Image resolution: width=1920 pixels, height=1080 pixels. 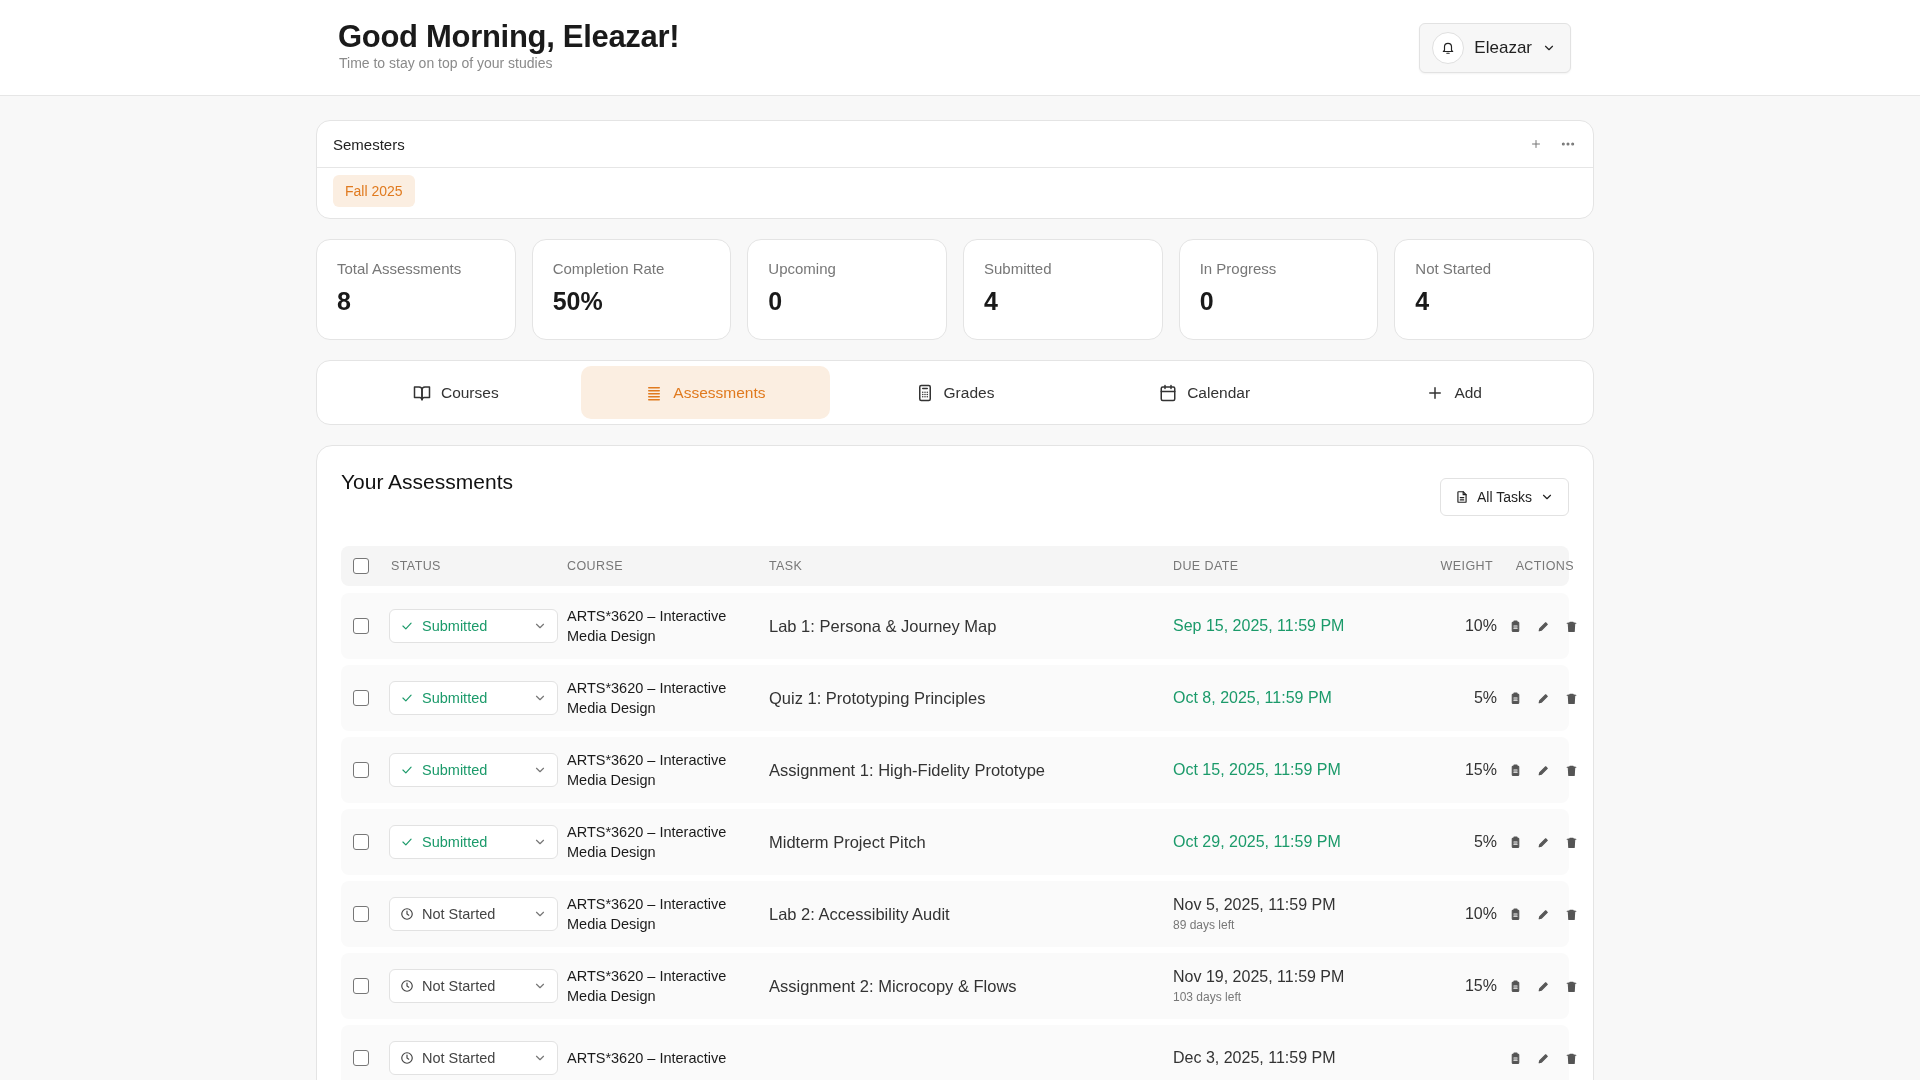 I want to click on nav-tab: Grades, so click(x=955, y=392).